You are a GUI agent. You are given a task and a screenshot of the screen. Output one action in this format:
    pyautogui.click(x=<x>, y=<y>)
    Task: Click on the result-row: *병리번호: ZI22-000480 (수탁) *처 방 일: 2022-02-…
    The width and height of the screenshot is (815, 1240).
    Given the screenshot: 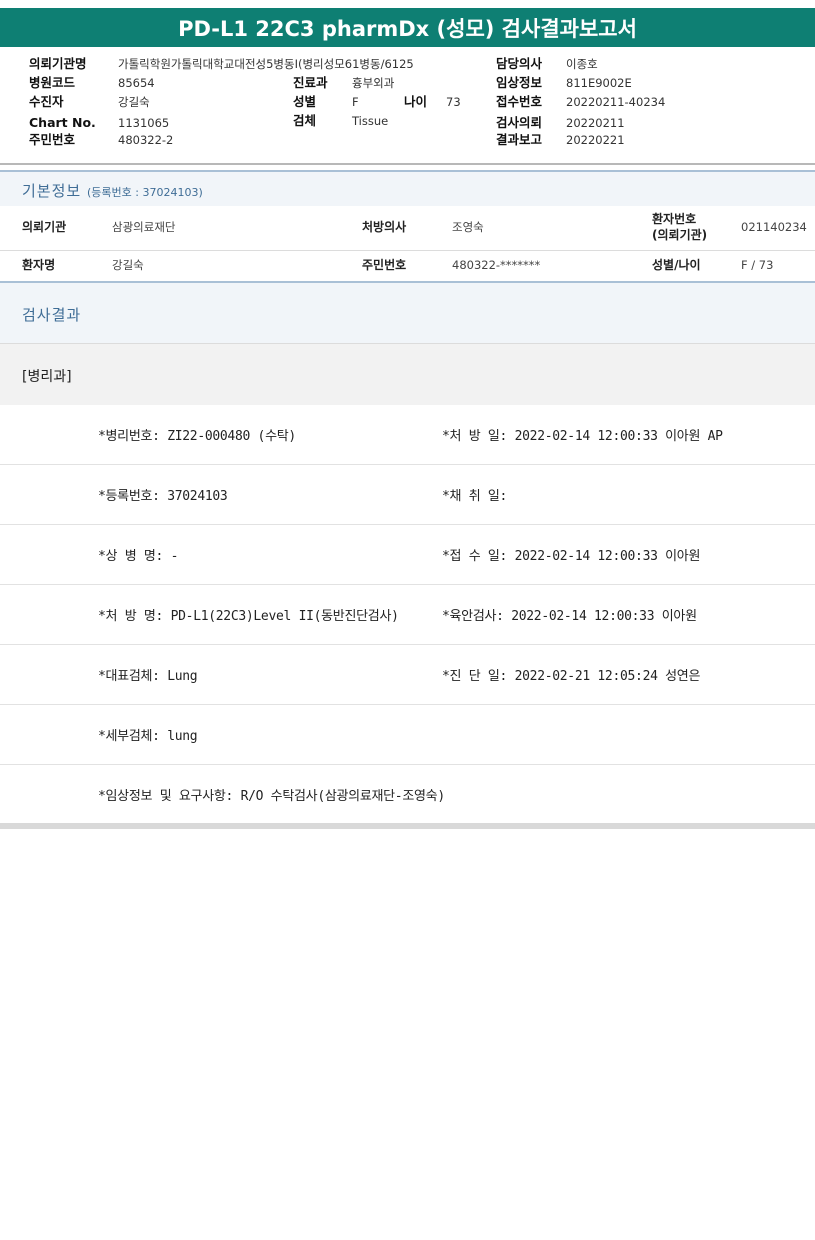 What is the action you would take?
    pyautogui.click(x=407, y=435)
    